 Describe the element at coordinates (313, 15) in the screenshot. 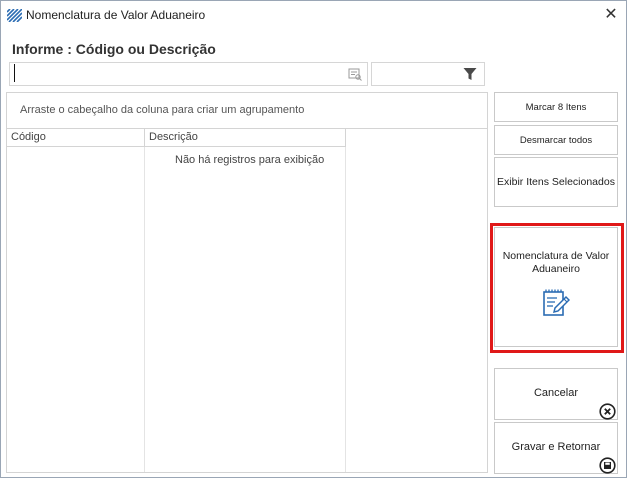

I see `title-bar: Nomenclatura de Valor Aduaneiro ✕` at that location.